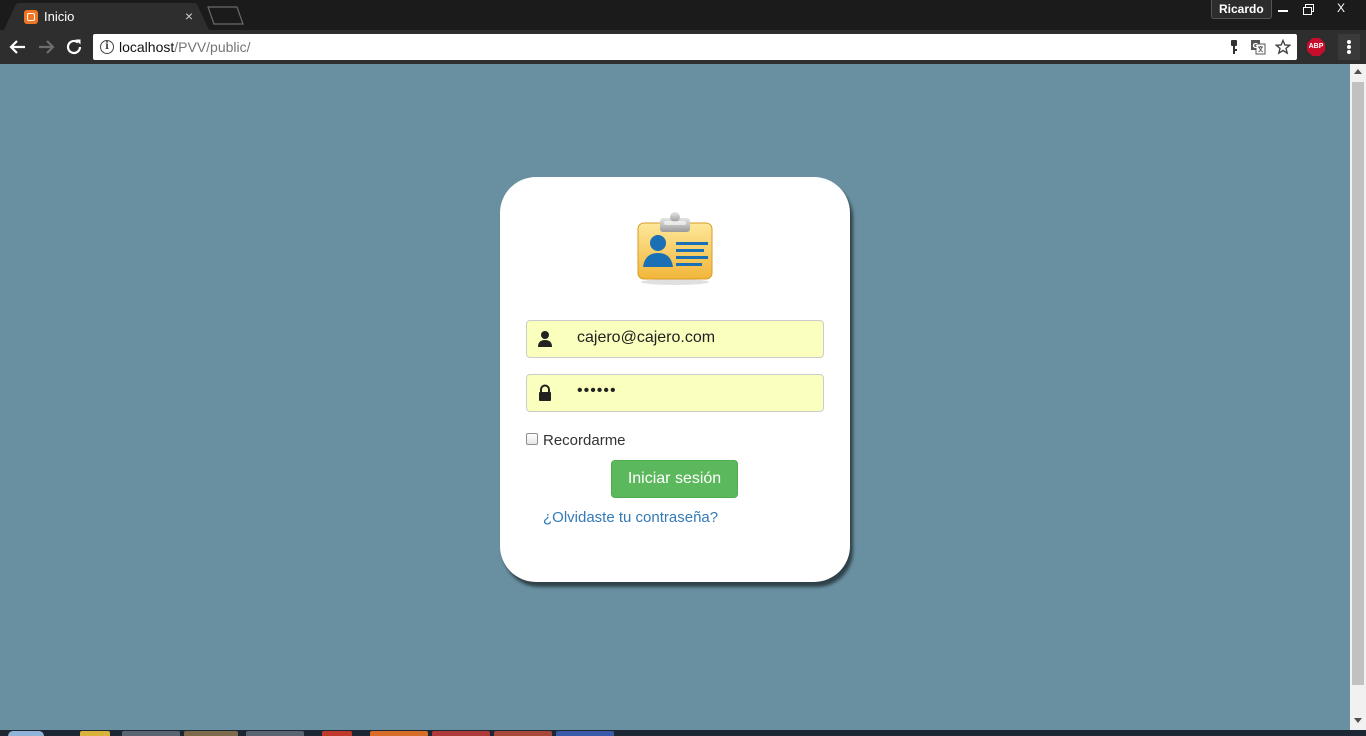 This screenshot has width=1366, height=736. What do you see at coordinates (18, 47) in the screenshot?
I see `back-arrow-icon` at bounding box center [18, 47].